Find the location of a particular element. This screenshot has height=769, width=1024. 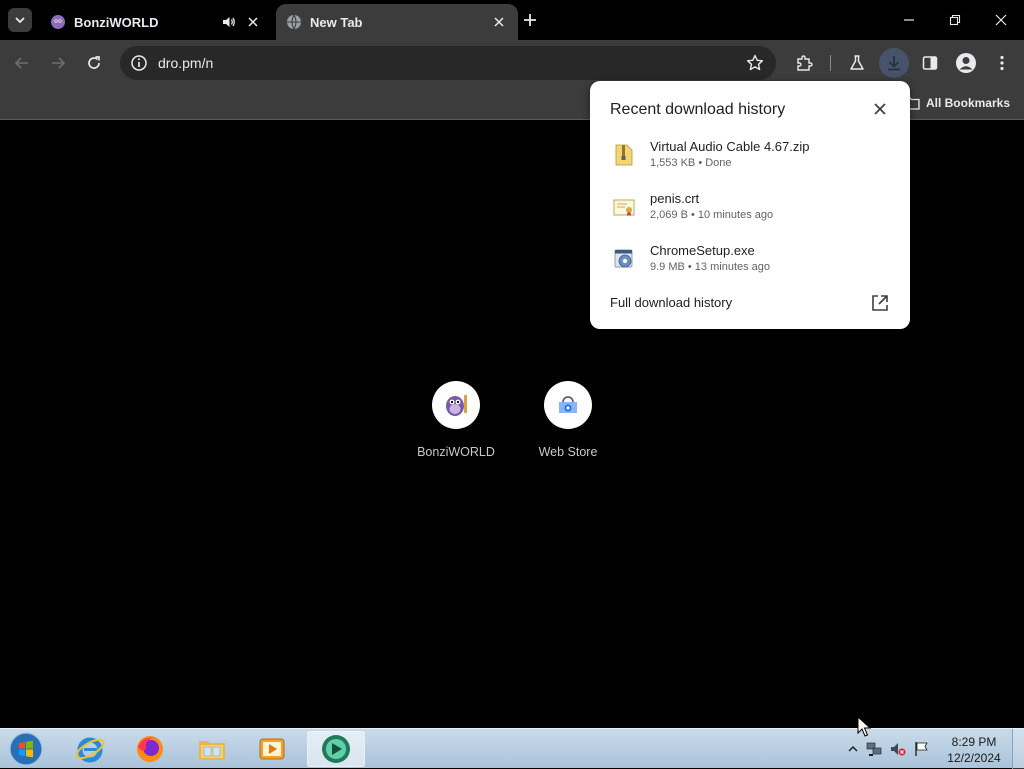

tab-strip: BonziWORLD New Tab is located at coordinates (512, 20).